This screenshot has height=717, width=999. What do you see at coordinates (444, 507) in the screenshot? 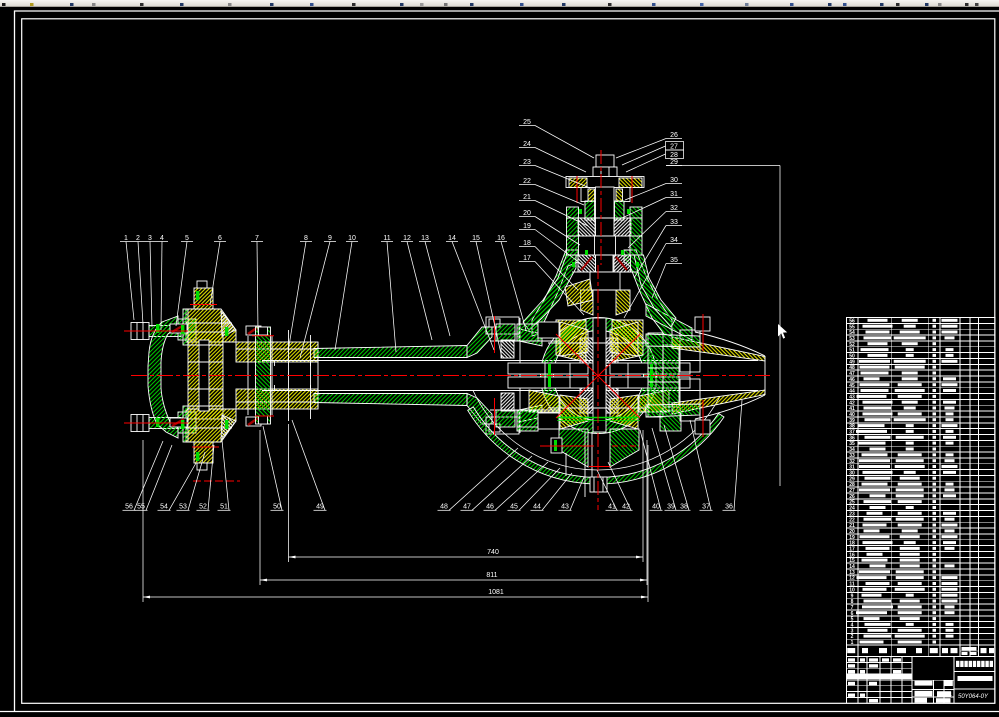
I see `svg-text: 48` at bounding box center [444, 507].